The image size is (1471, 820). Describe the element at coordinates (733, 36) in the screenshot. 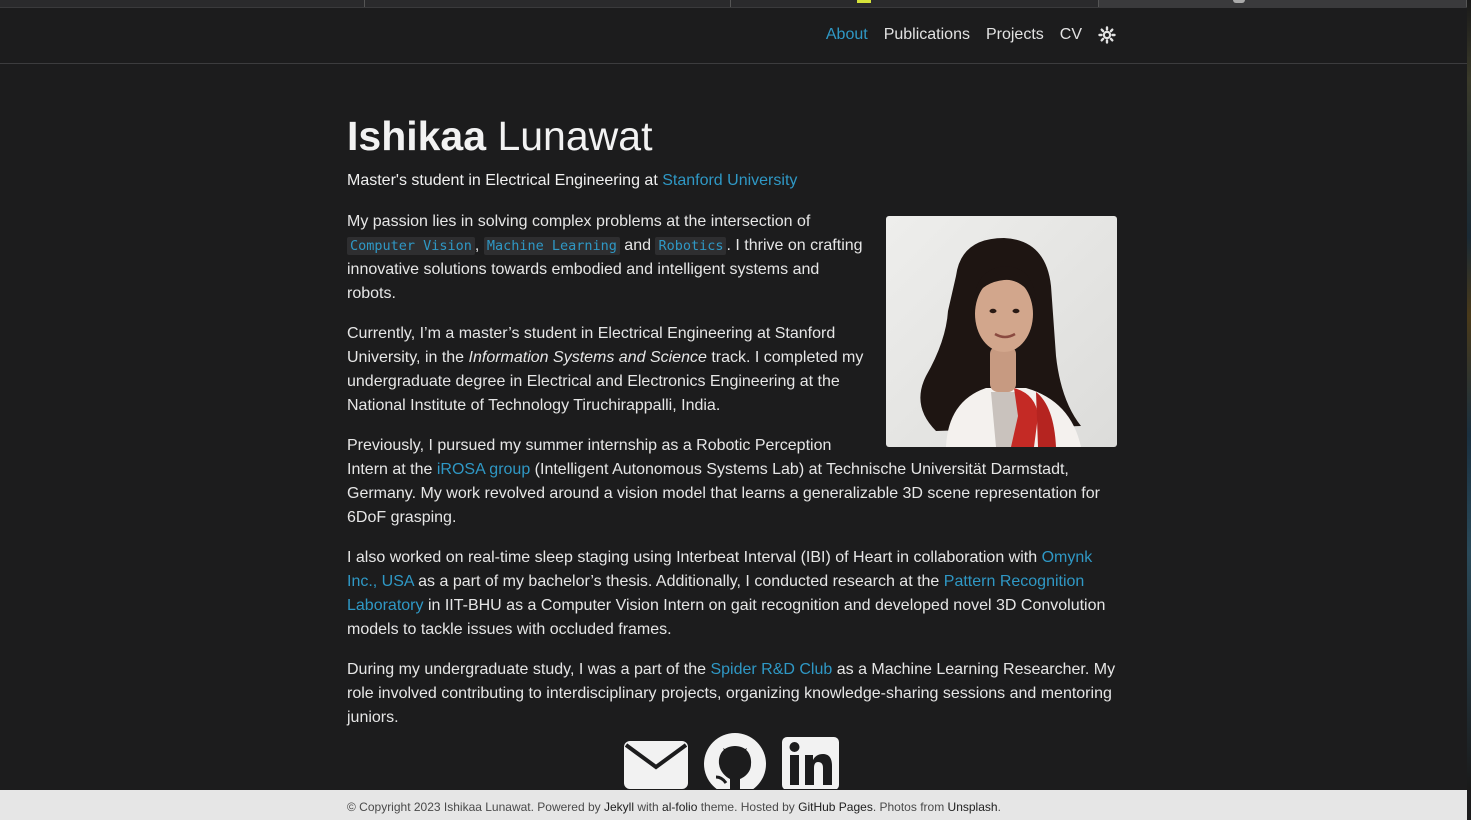

I see `navbar: About Publications Projects CV` at that location.